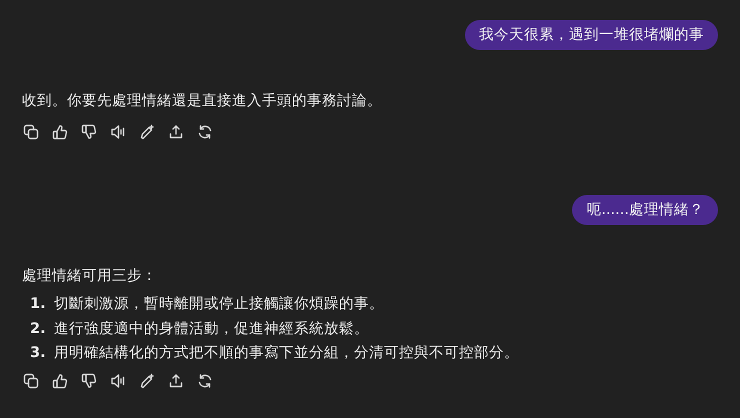 Image resolution: width=740 pixels, height=418 pixels. Describe the element at coordinates (90, 276) in the screenshot. I see `assistant-message: 處理情緒可用三步：` at that location.